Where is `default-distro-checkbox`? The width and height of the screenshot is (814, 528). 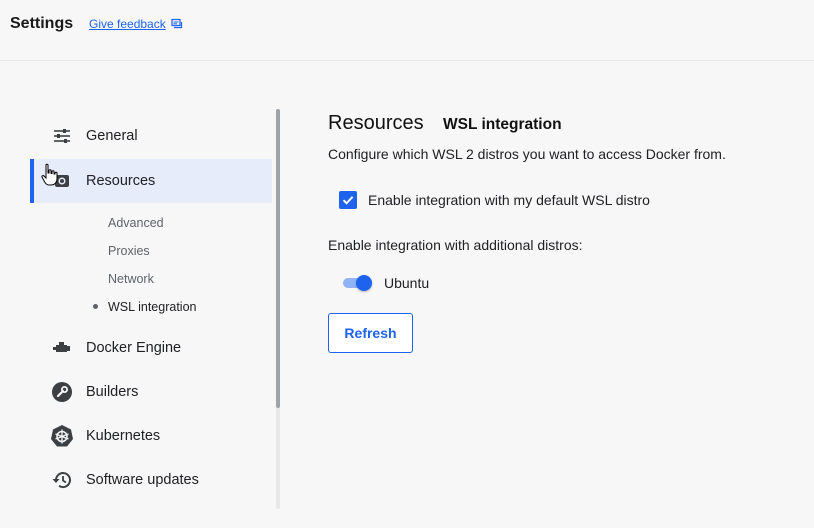
default-distro-checkbox is located at coordinates (348, 200).